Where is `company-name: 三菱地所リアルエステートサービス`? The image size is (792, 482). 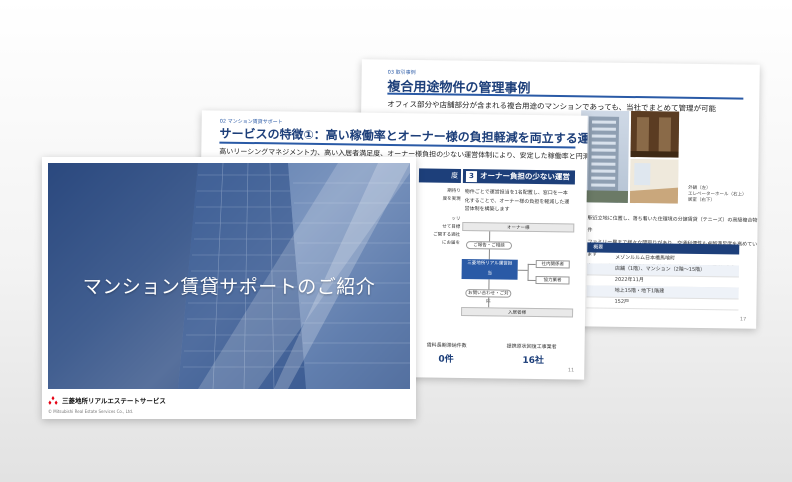 company-name: 三菱地所リアルエステートサービス is located at coordinates (114, 401).